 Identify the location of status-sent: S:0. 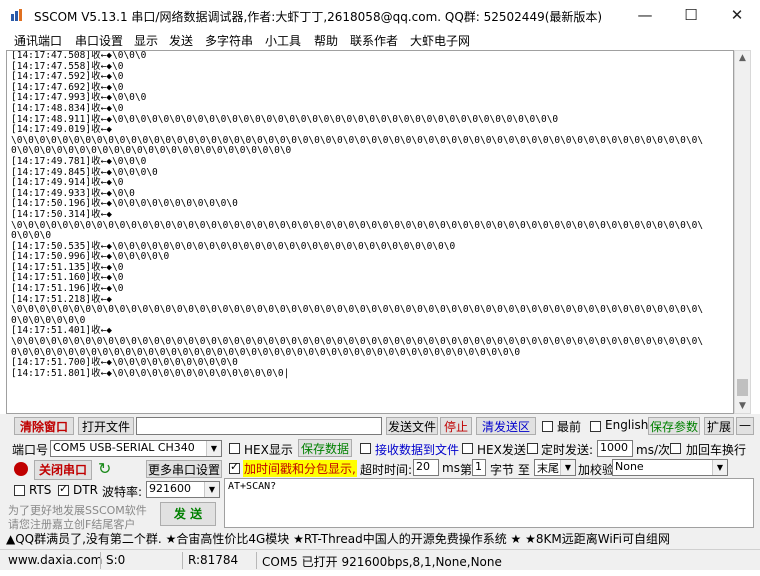
(116, 560).